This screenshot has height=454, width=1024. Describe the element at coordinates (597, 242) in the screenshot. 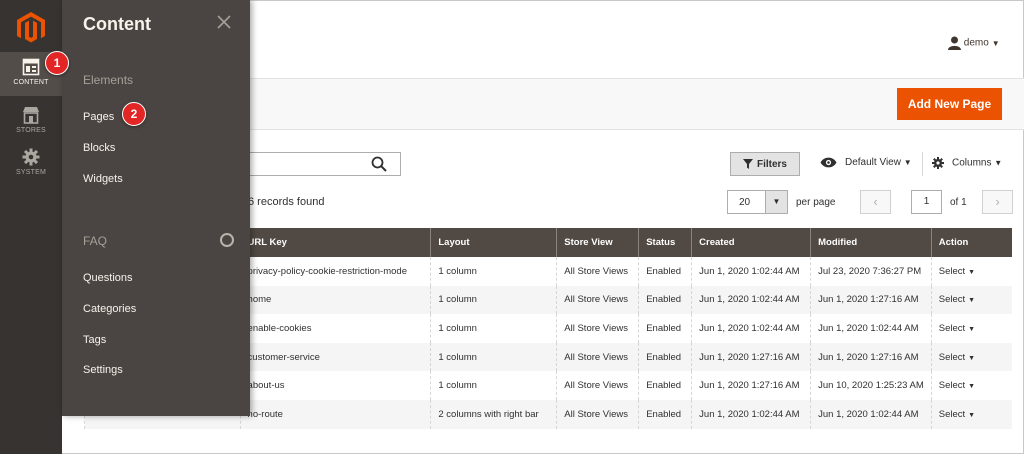

I see `column-header: Store View` at that location.